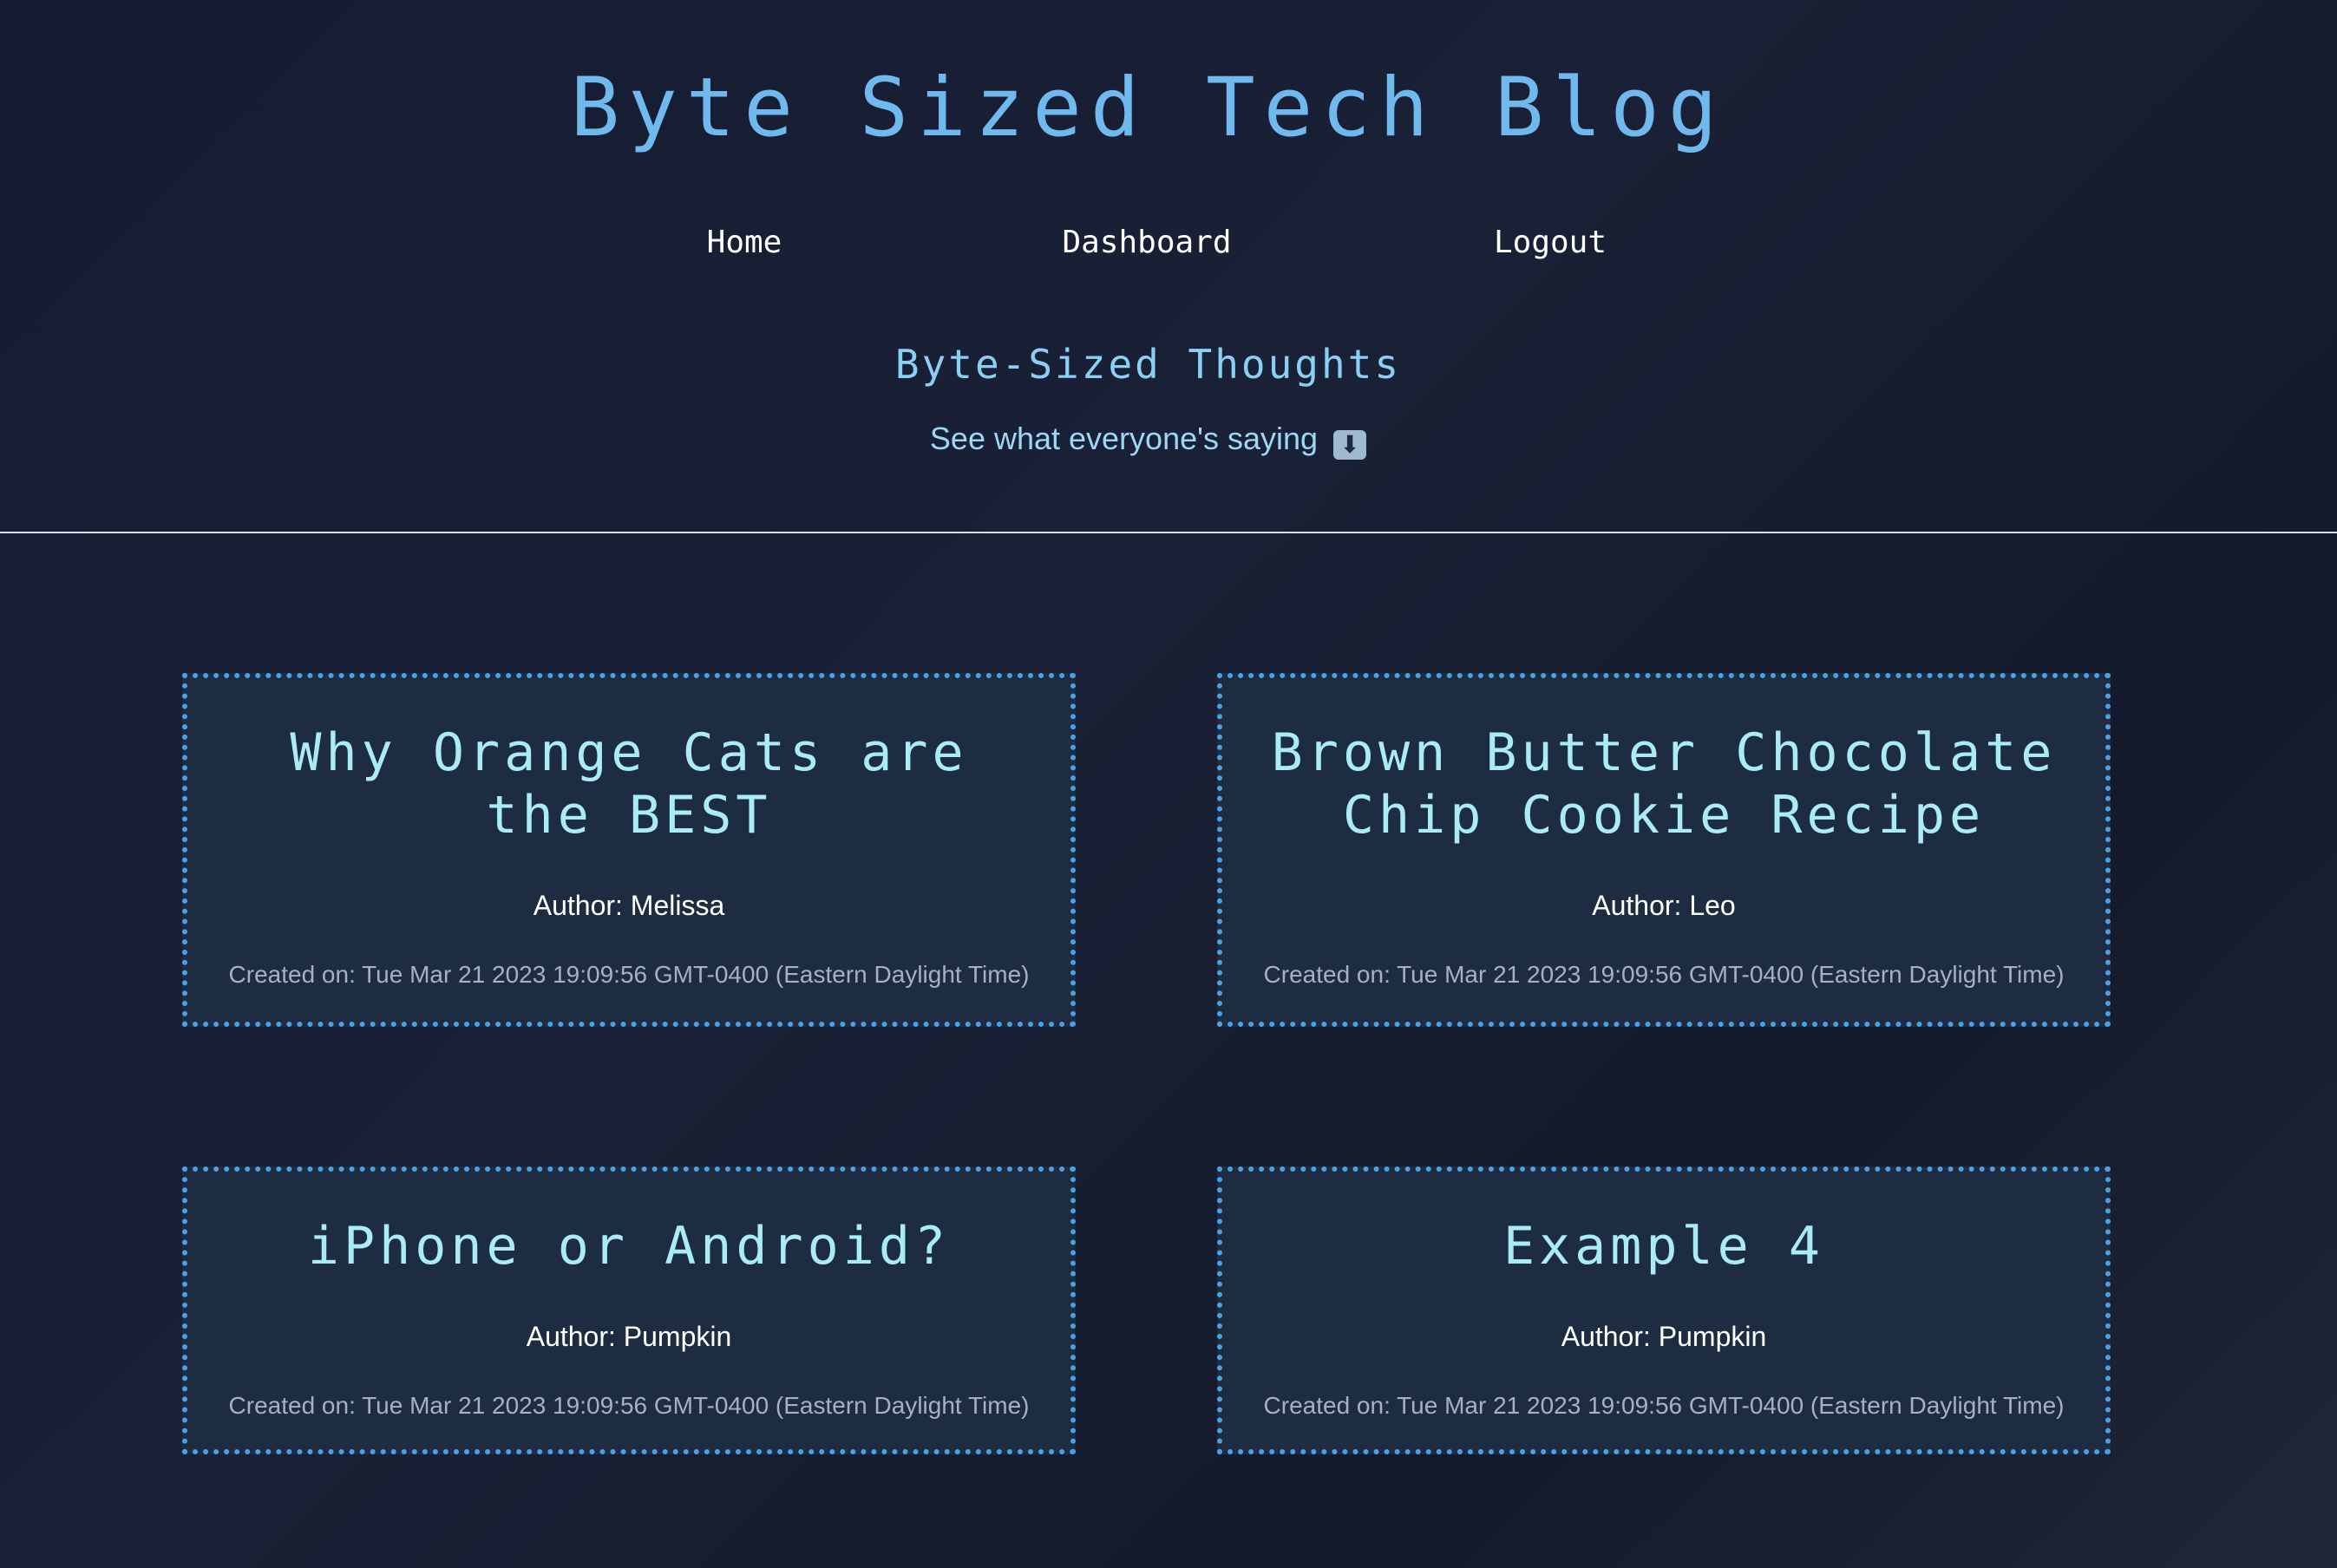  Describe the element at coordinates (1663, 1224) in the screenshot. I see `post-title: Example 4` at that location.